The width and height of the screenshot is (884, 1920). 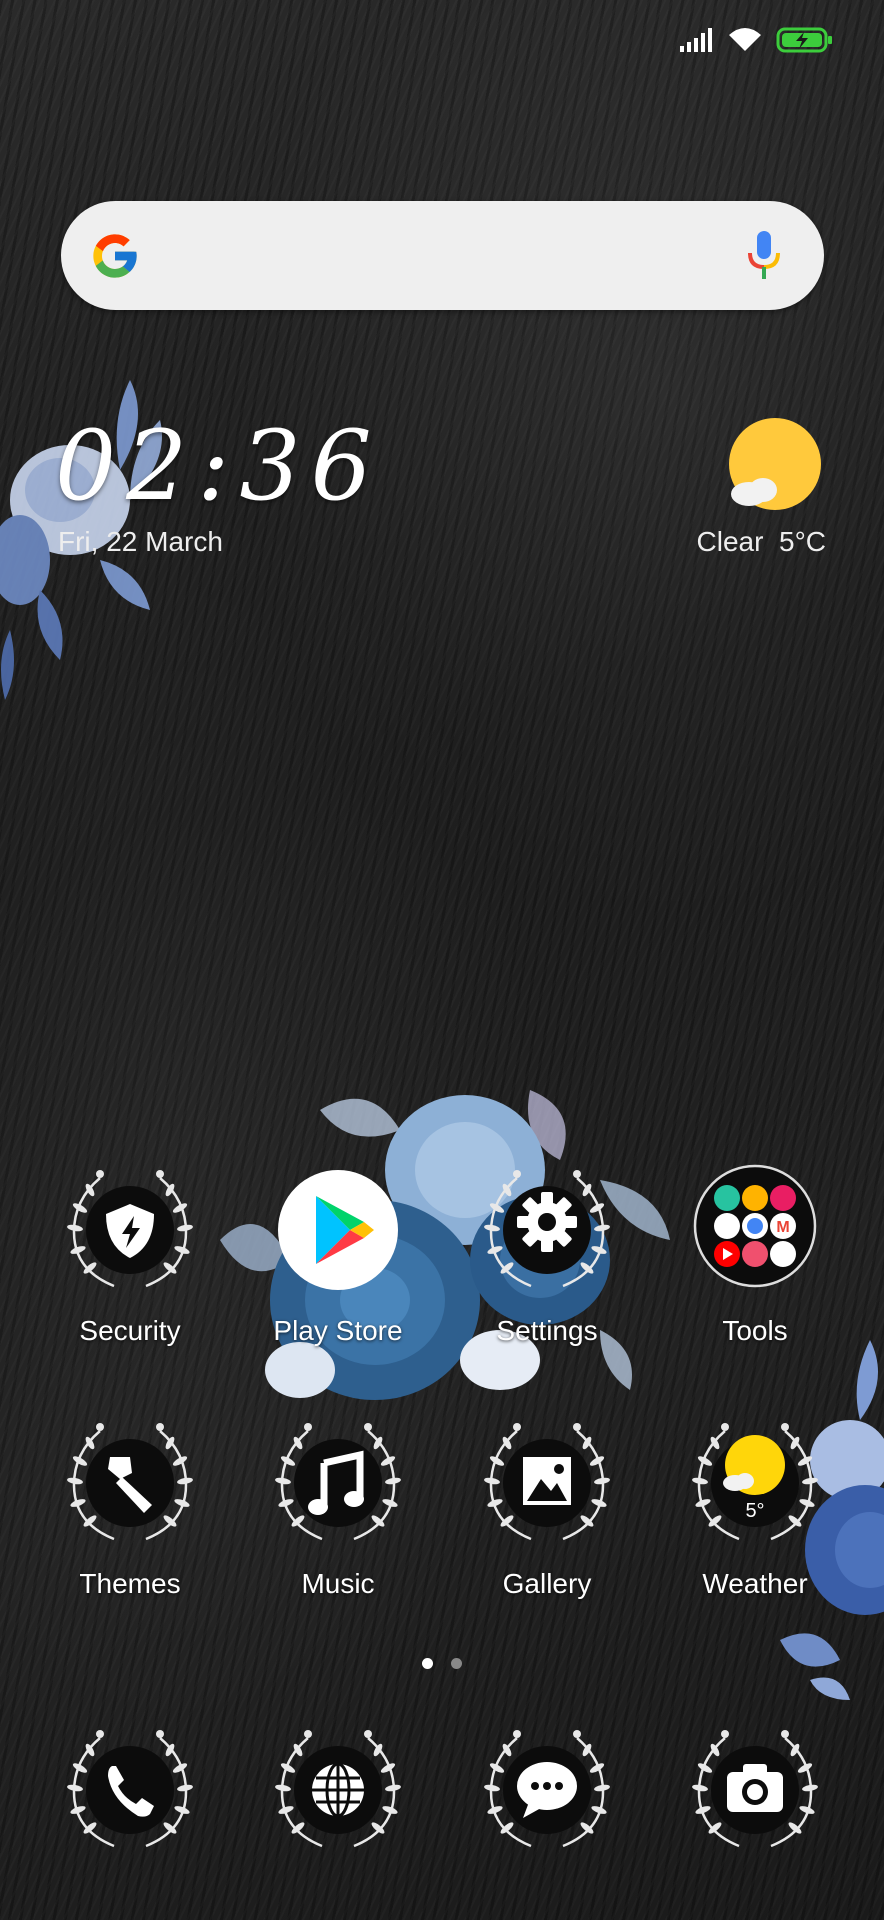 I want to click on app-themes: Themes, so click(x=130, y=1513).